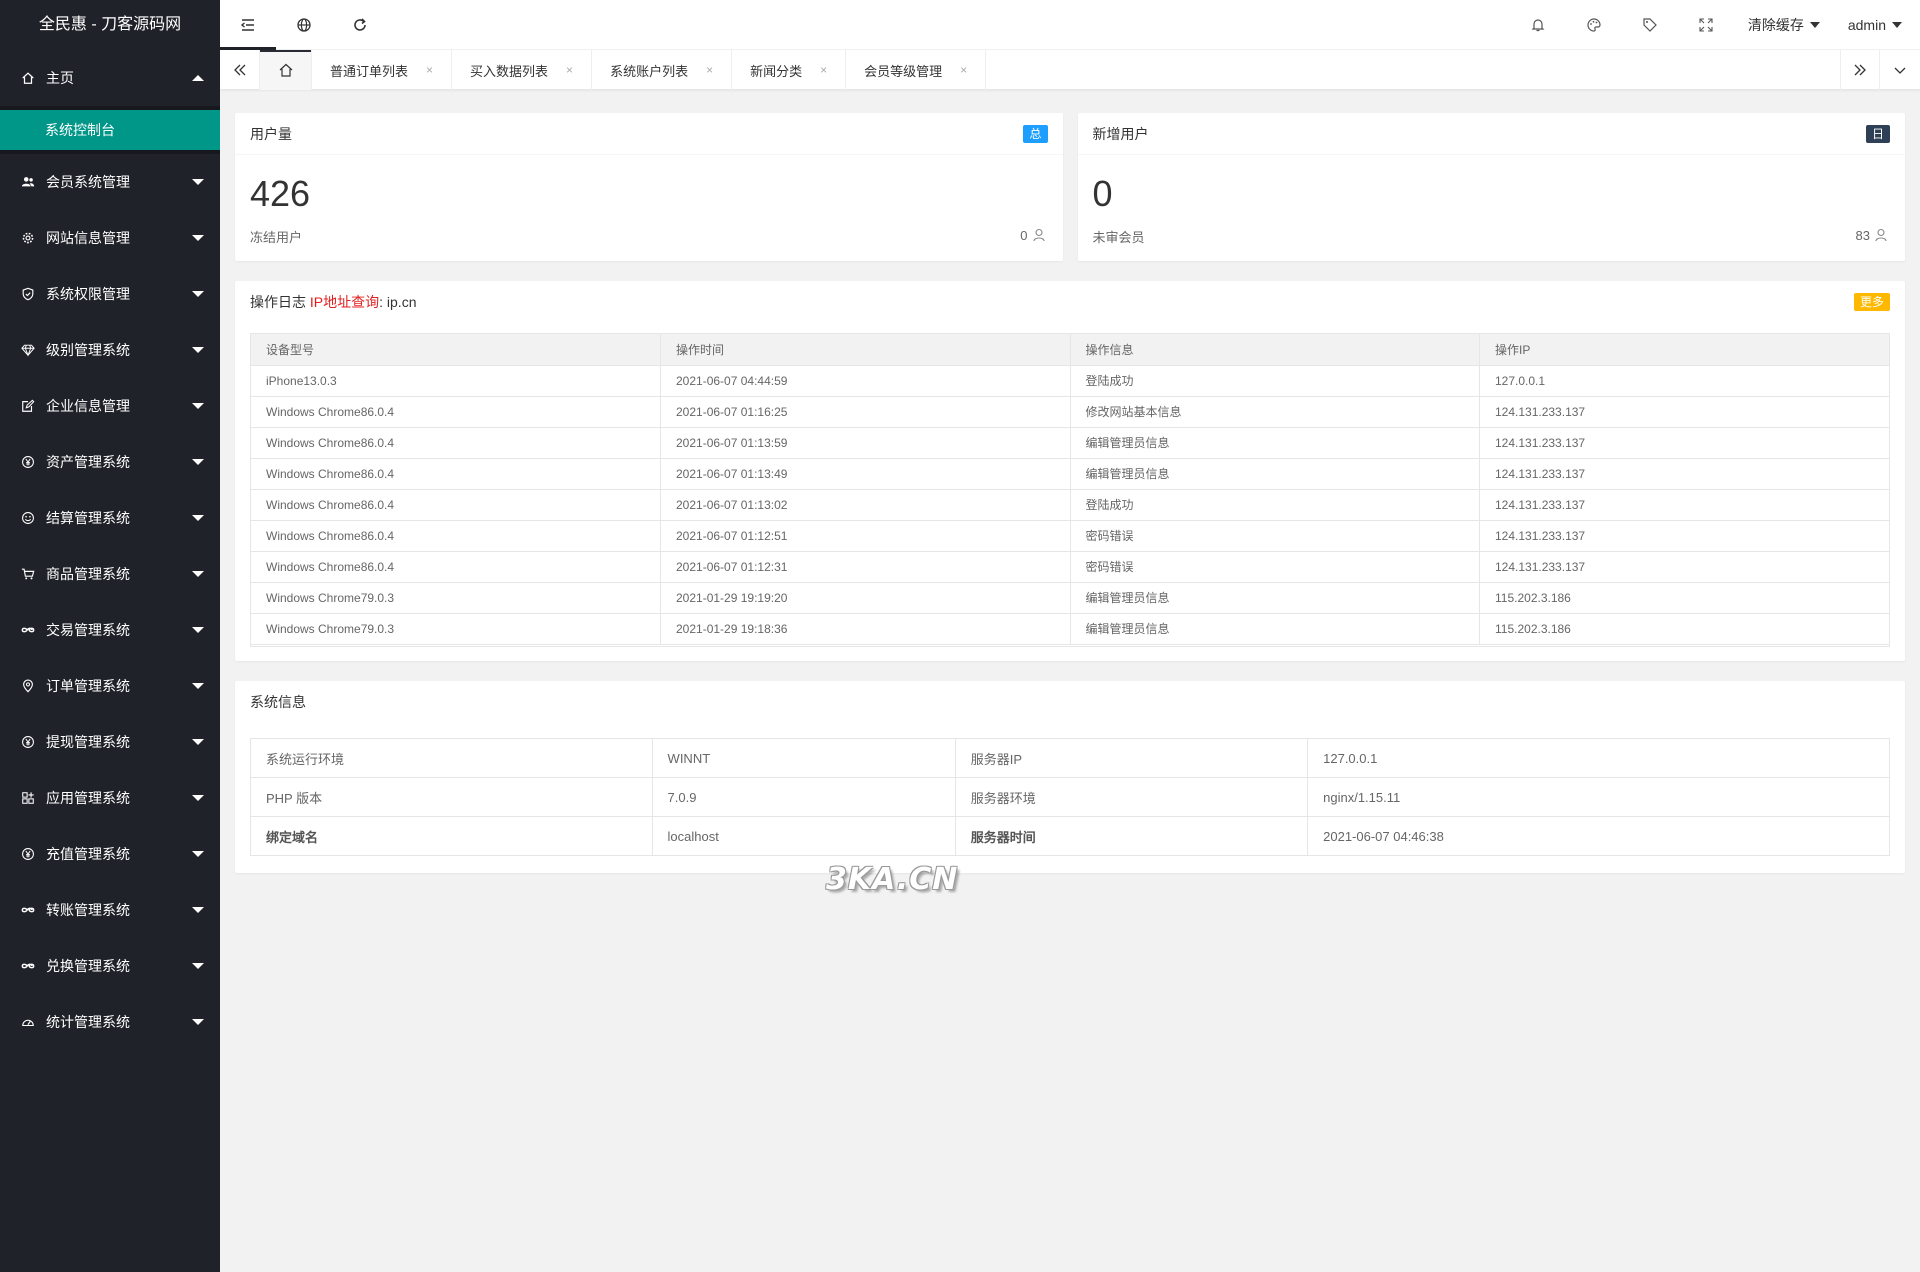 This screenshot has width=1920, height=1272. What do you see at coordinates (28, 350) in the screenshot?
I see `diamond-icon` at bounding box center [28, 350].